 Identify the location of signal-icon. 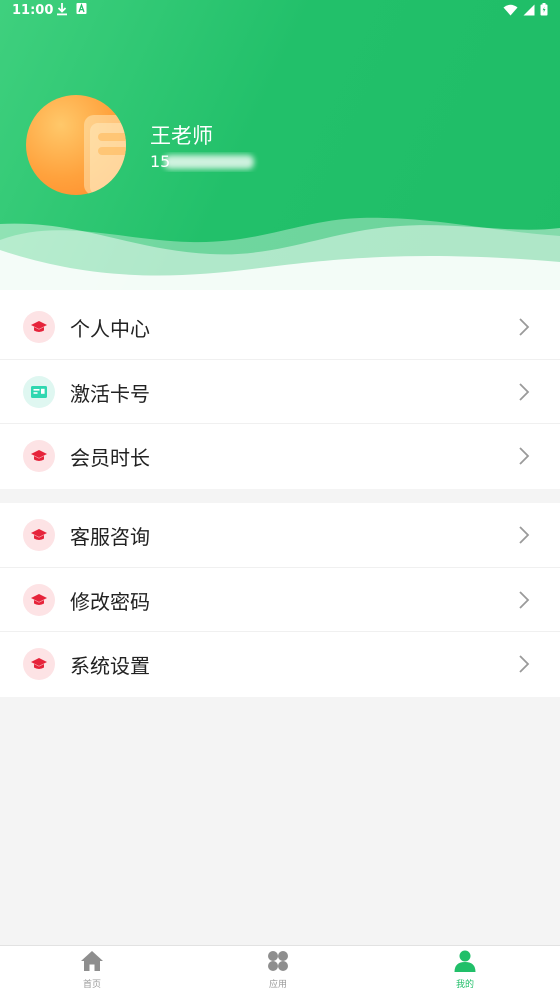
(529, 12).